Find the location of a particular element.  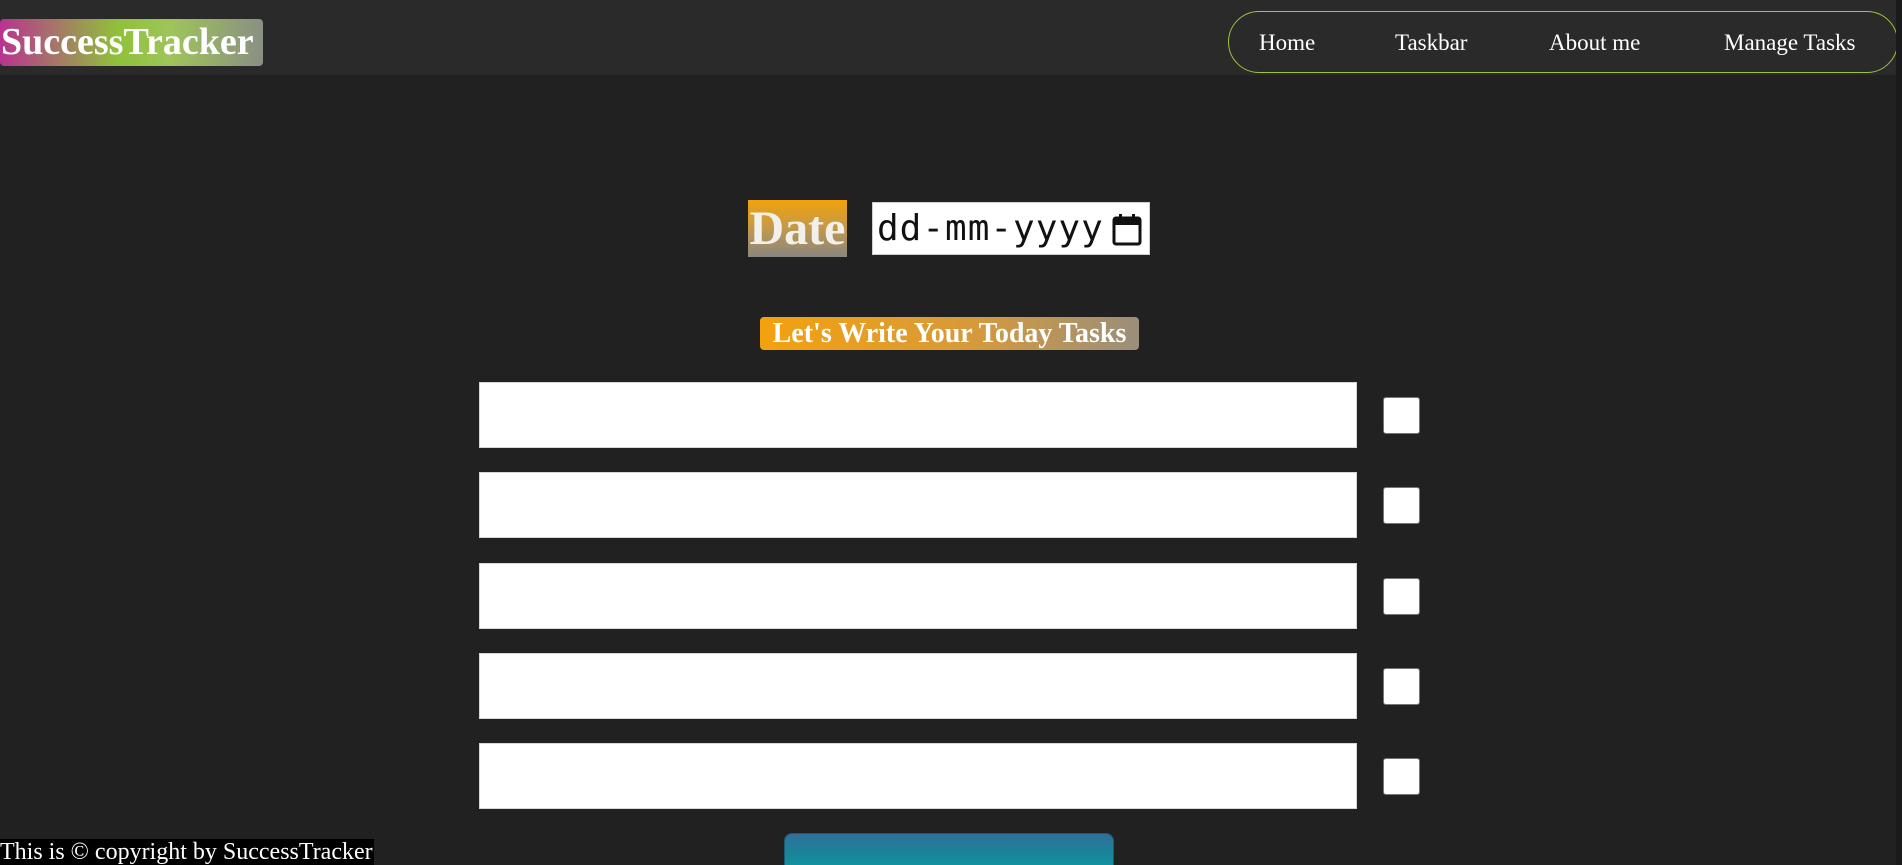

submit-button is located at coordinates (949, 849).